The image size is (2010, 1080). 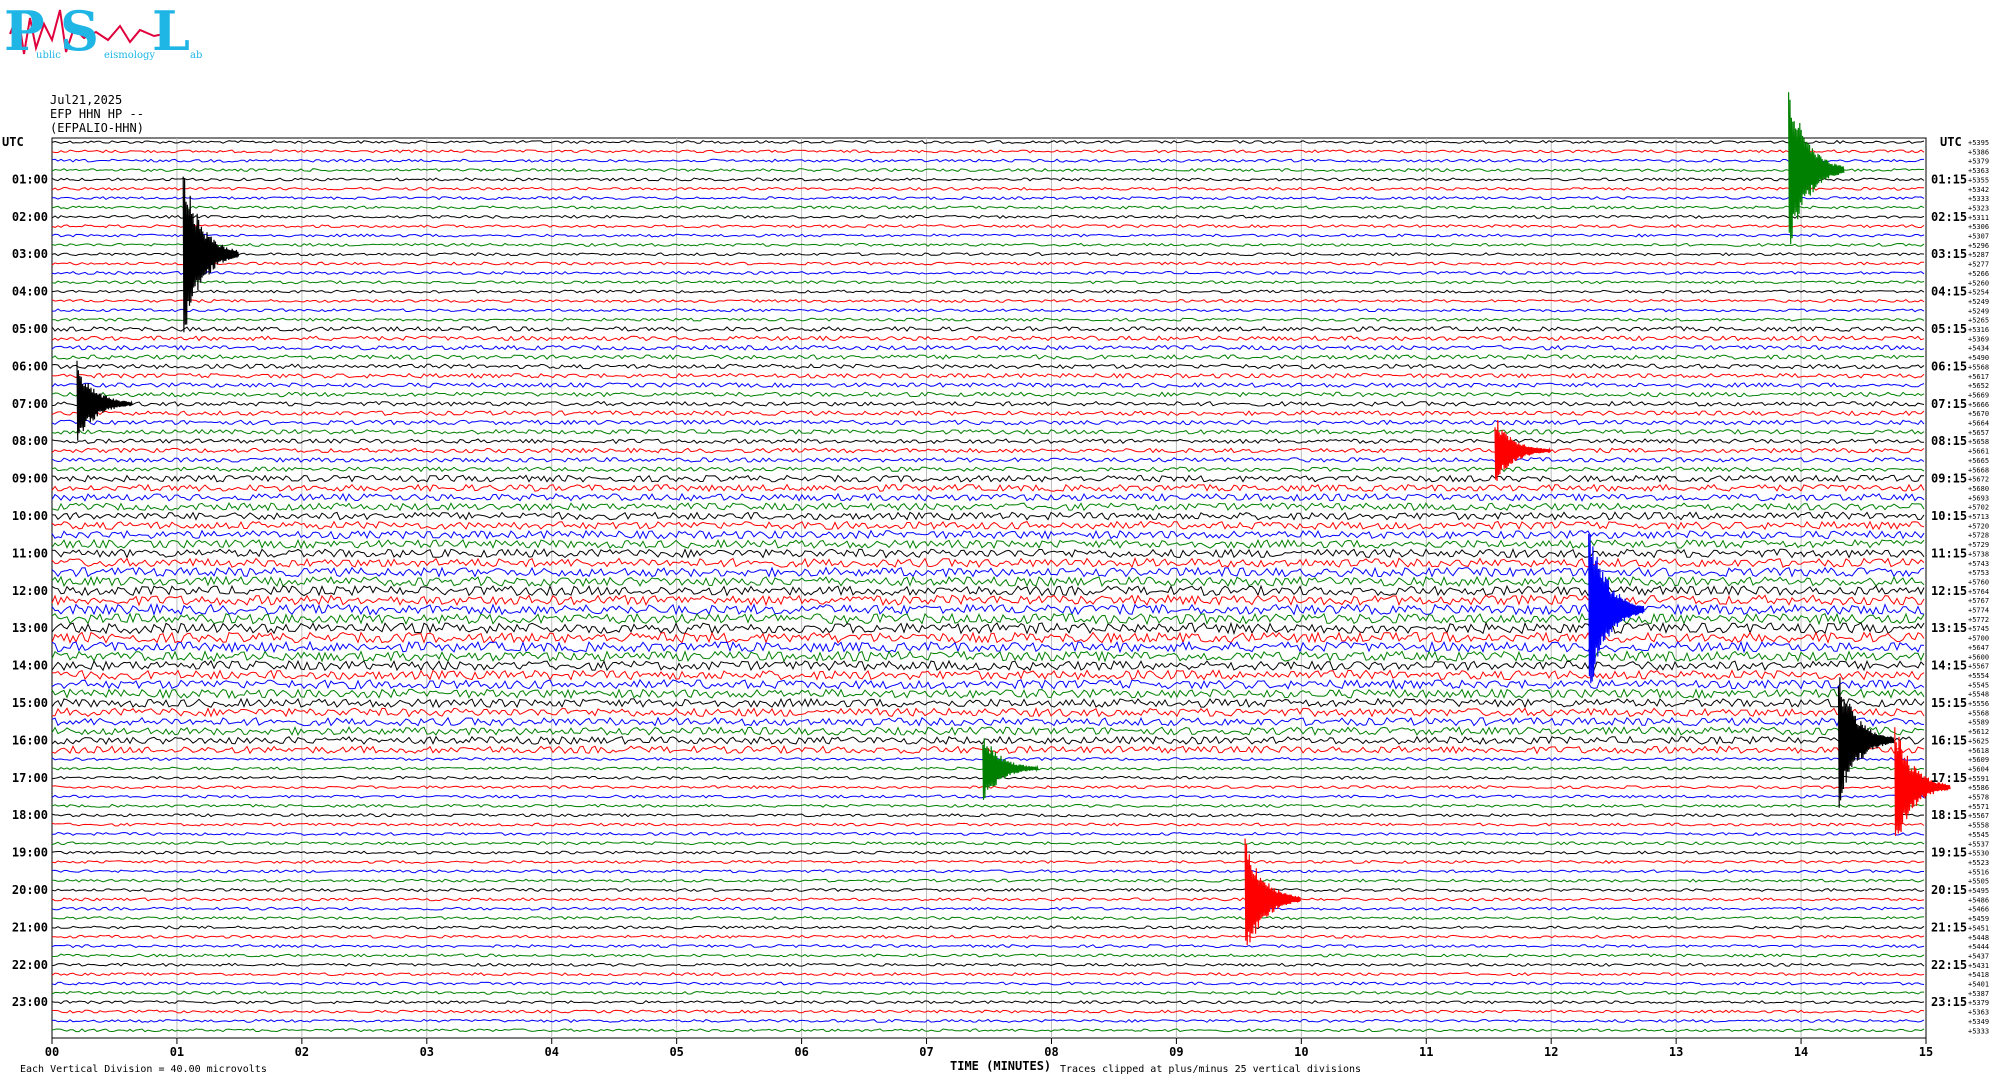 I want to click on trace-offset-label: +5738, so click(x=1978, y=554).